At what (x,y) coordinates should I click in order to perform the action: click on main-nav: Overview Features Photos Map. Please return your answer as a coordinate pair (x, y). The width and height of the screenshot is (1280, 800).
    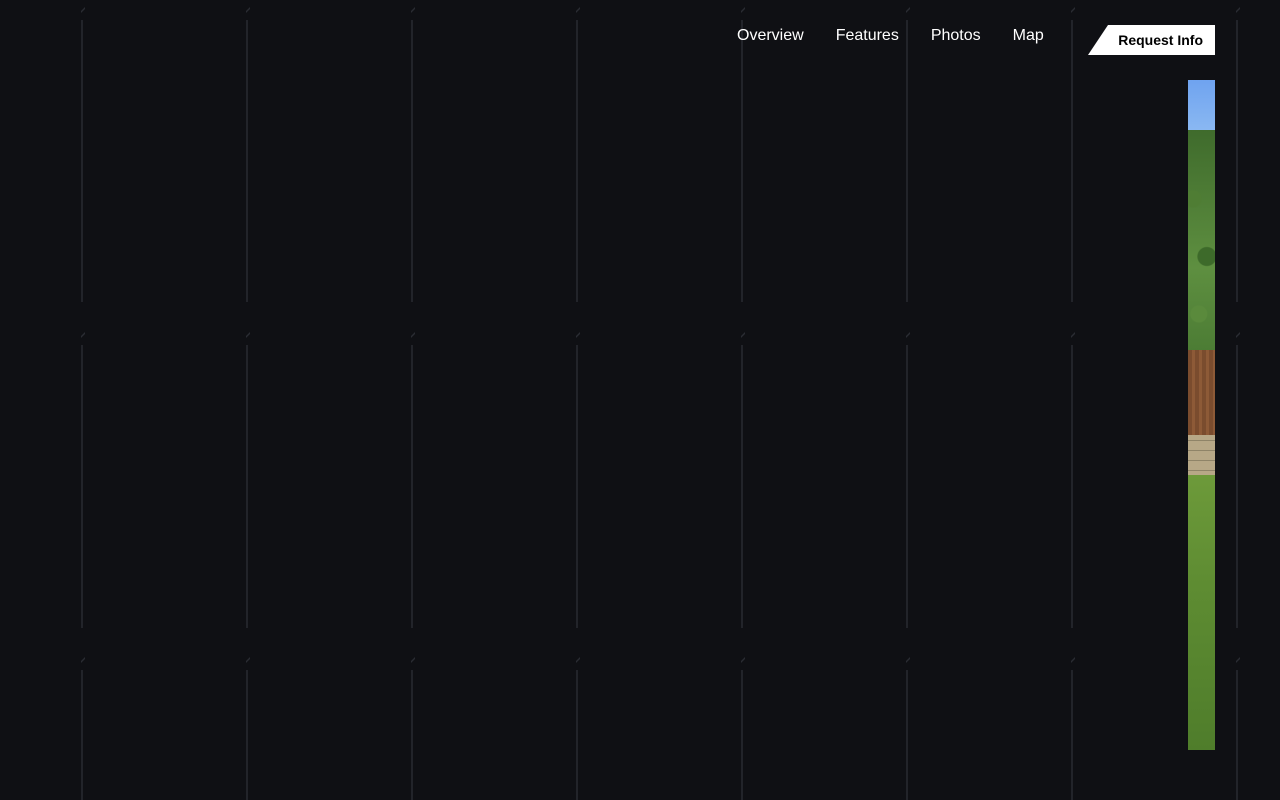
    Looking at the image, I should click on (890, 36).